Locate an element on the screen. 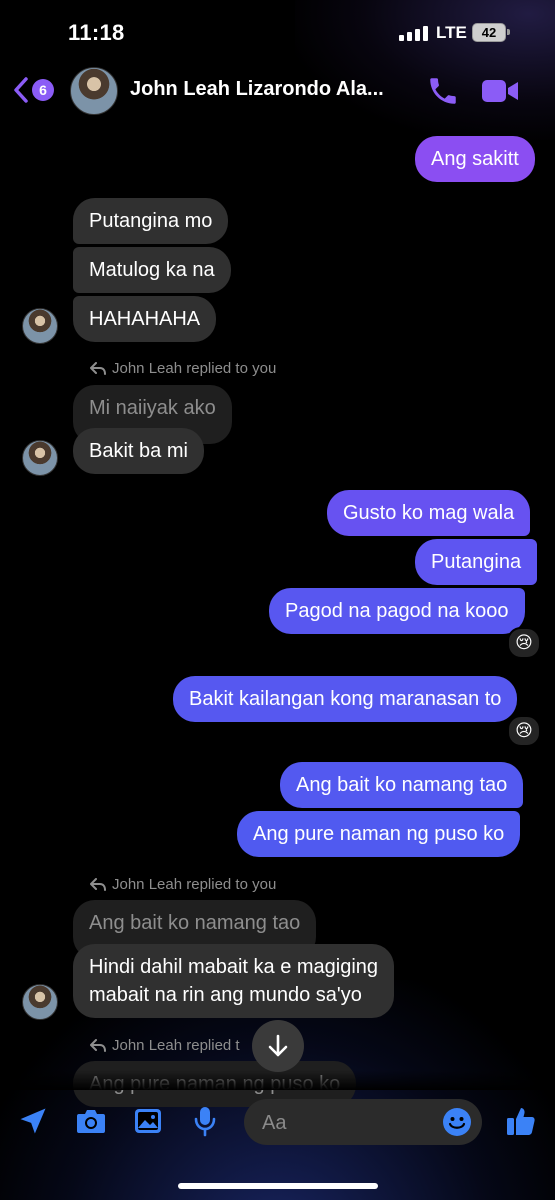 This screenshot has width=555, height=1200. video-call-button is located at coordinates (500, 91).